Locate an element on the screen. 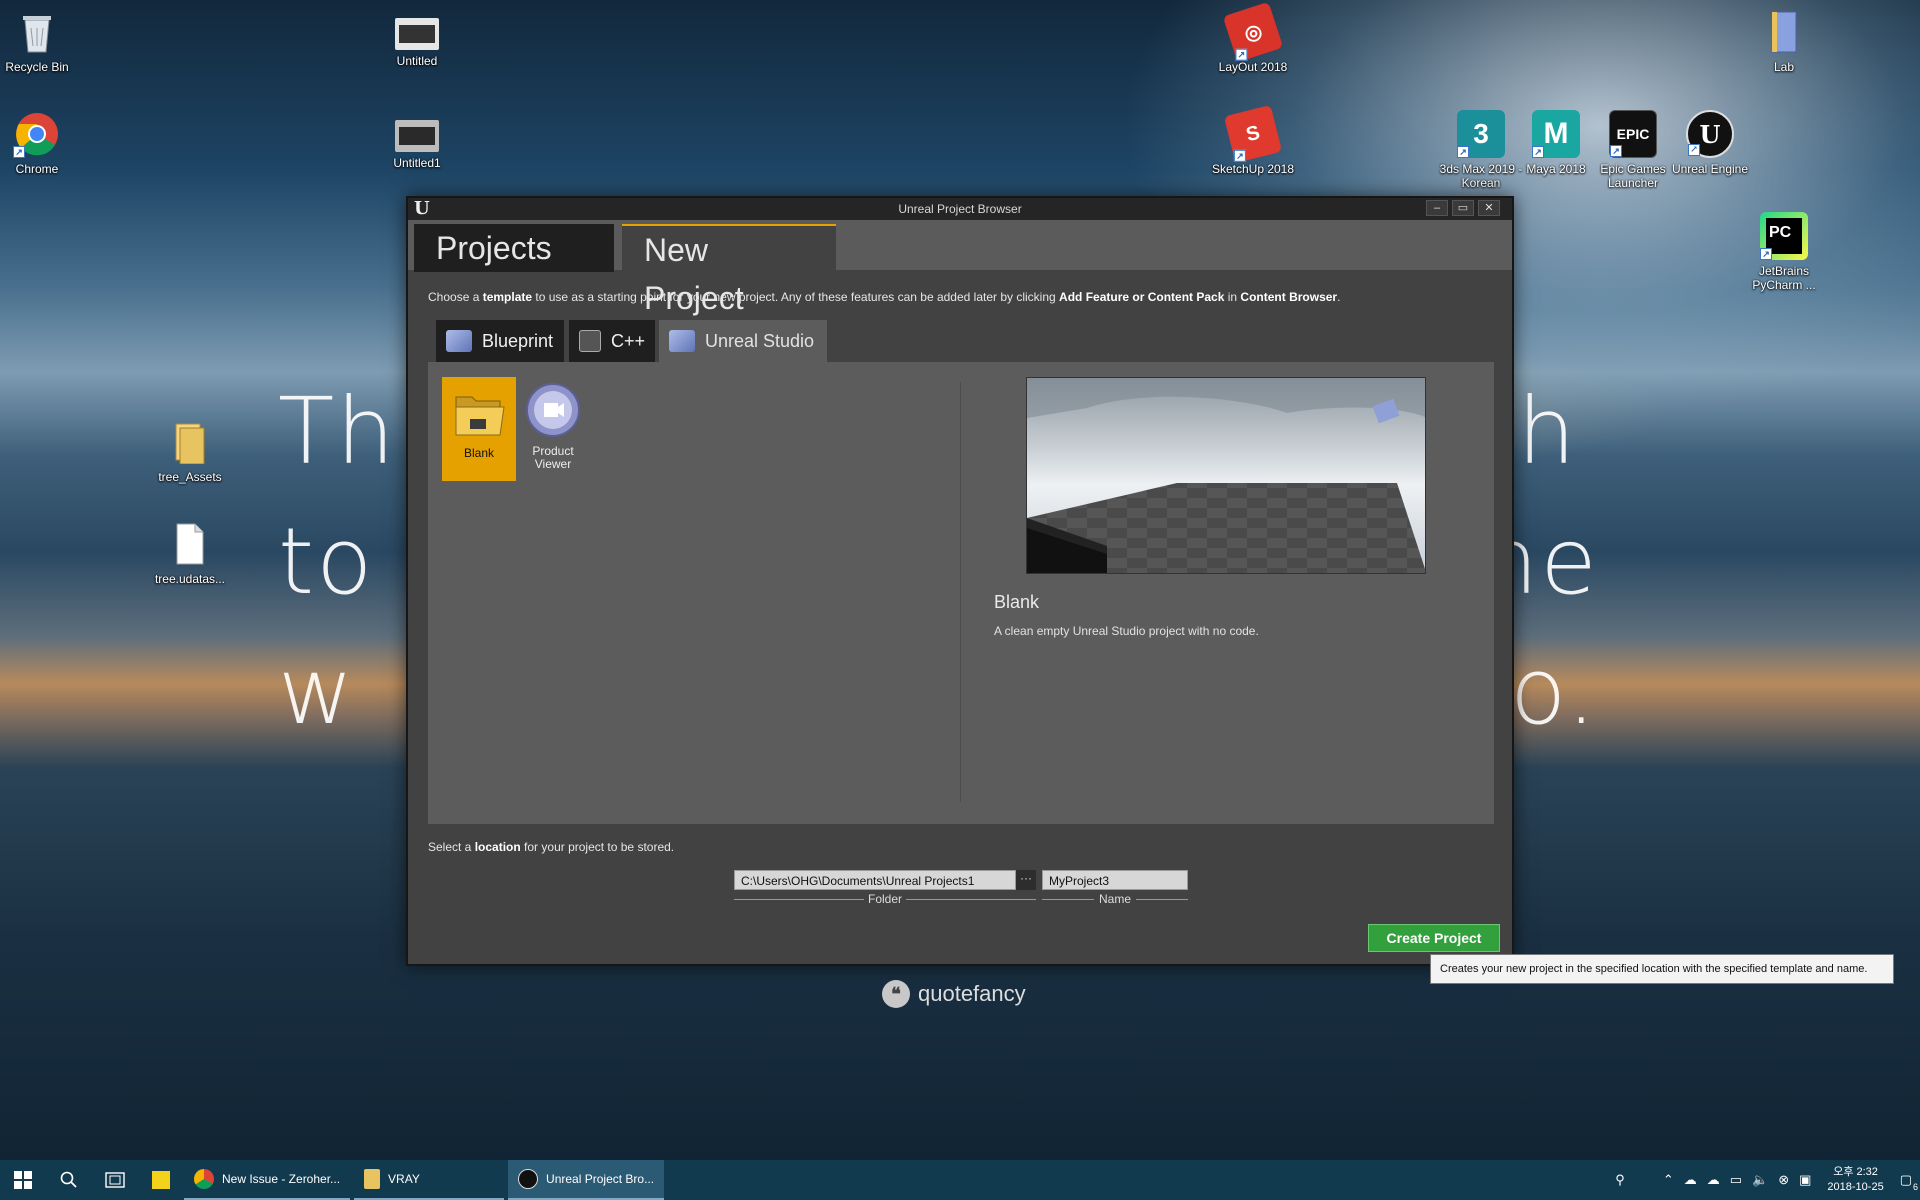 The width and height of the screenshot is (1920, 1200). quotefancy-watermark: ❝ quotefancy is located at coordinates (954, 994).